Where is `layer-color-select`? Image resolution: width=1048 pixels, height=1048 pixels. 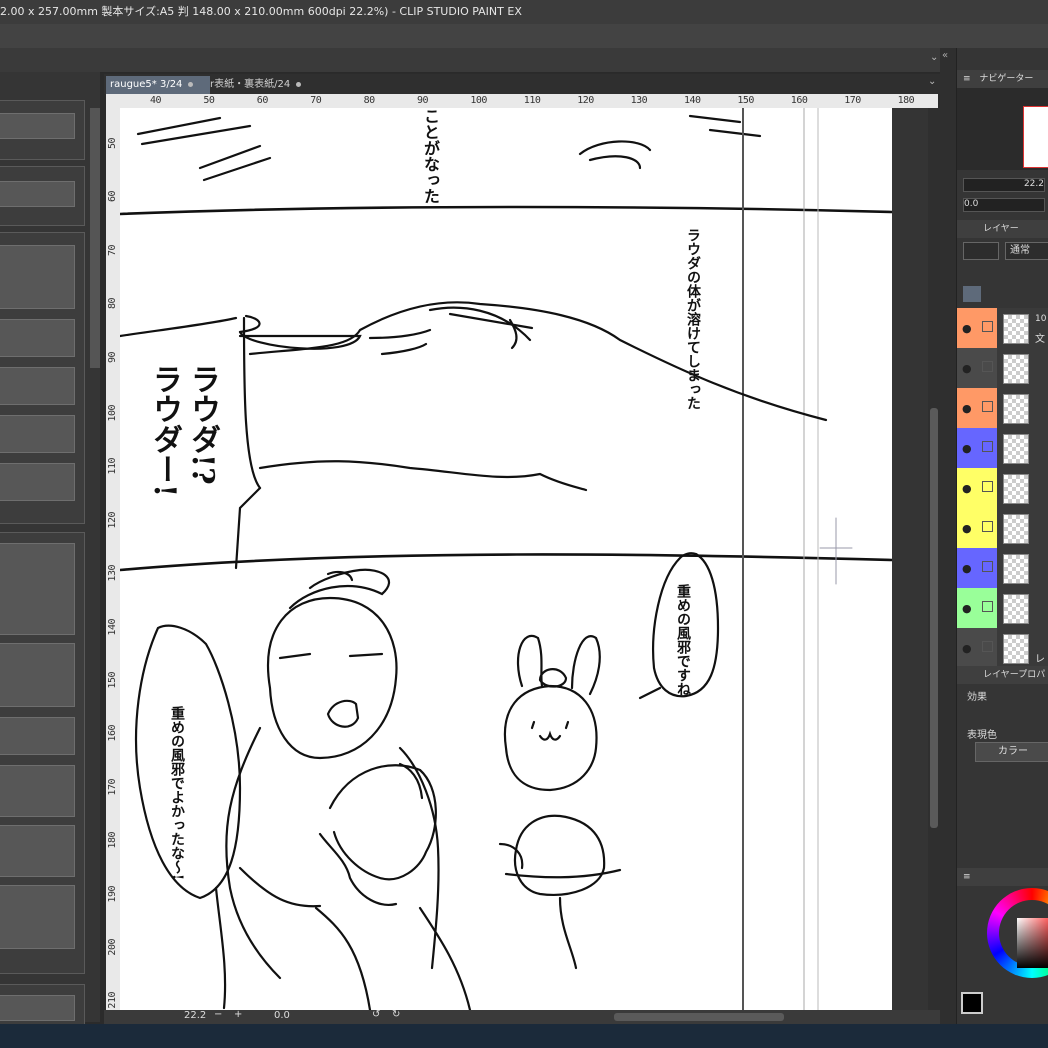 layer-color-select is located at coordinates (981, 251).